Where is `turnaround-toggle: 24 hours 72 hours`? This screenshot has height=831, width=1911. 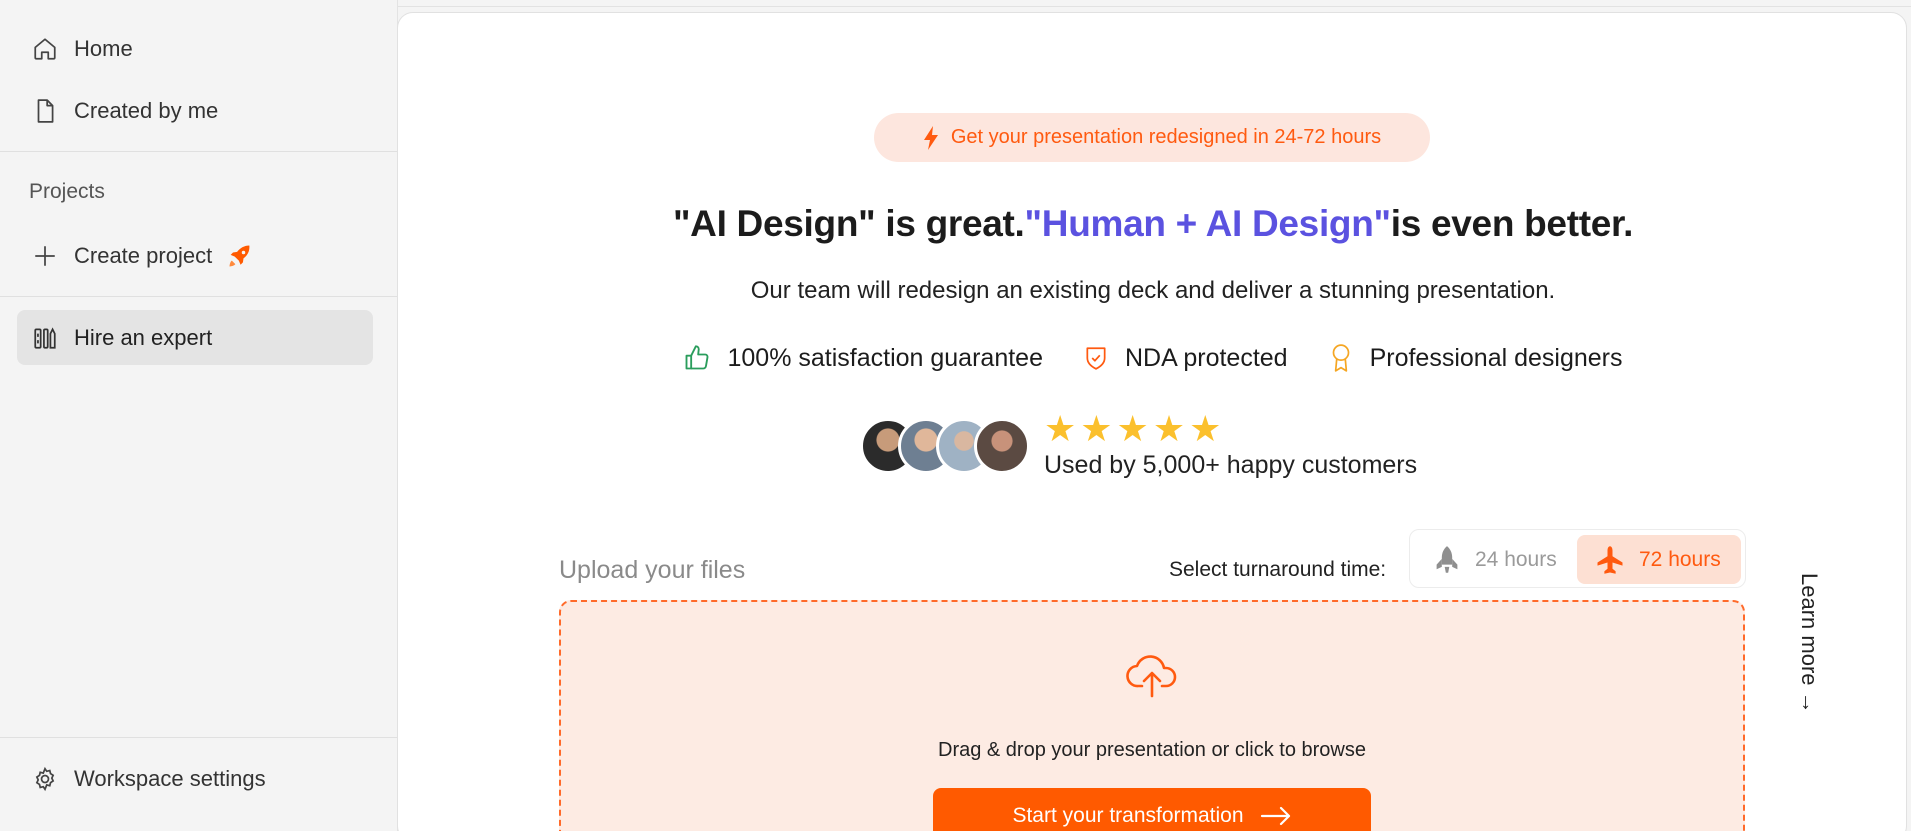 turnaround-toggle: 24 hours 72 hours is located at coordinates (1577, 558).